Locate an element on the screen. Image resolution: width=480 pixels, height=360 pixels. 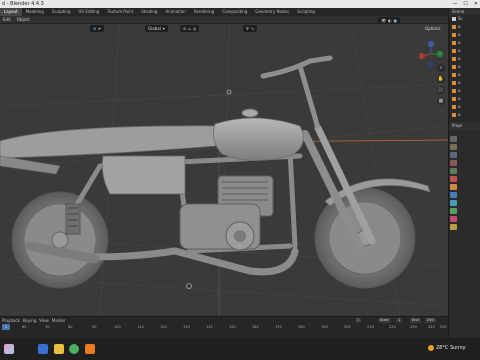
tab-uv-editing: UV Editing is located at coordinates (89, 12).